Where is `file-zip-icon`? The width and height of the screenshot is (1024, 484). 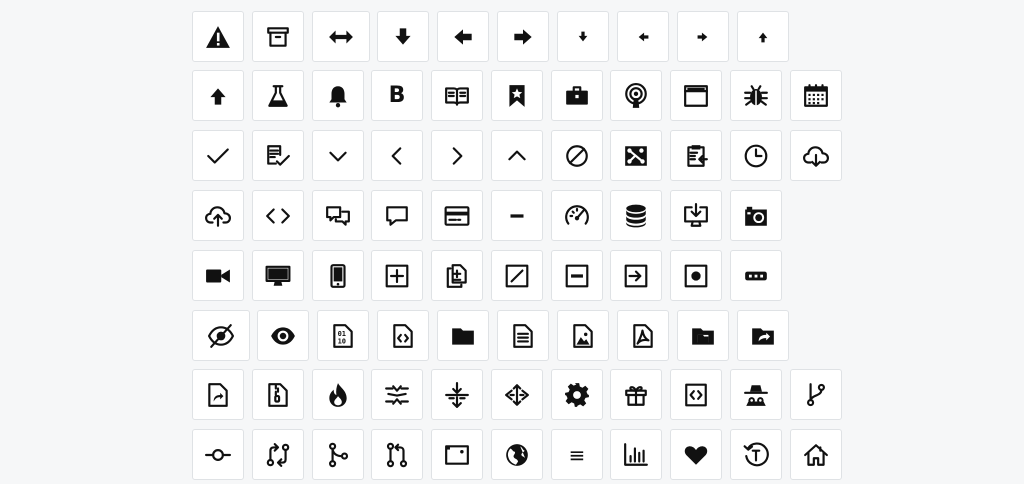
file-zip-icon is located at coordinates (278, 395).